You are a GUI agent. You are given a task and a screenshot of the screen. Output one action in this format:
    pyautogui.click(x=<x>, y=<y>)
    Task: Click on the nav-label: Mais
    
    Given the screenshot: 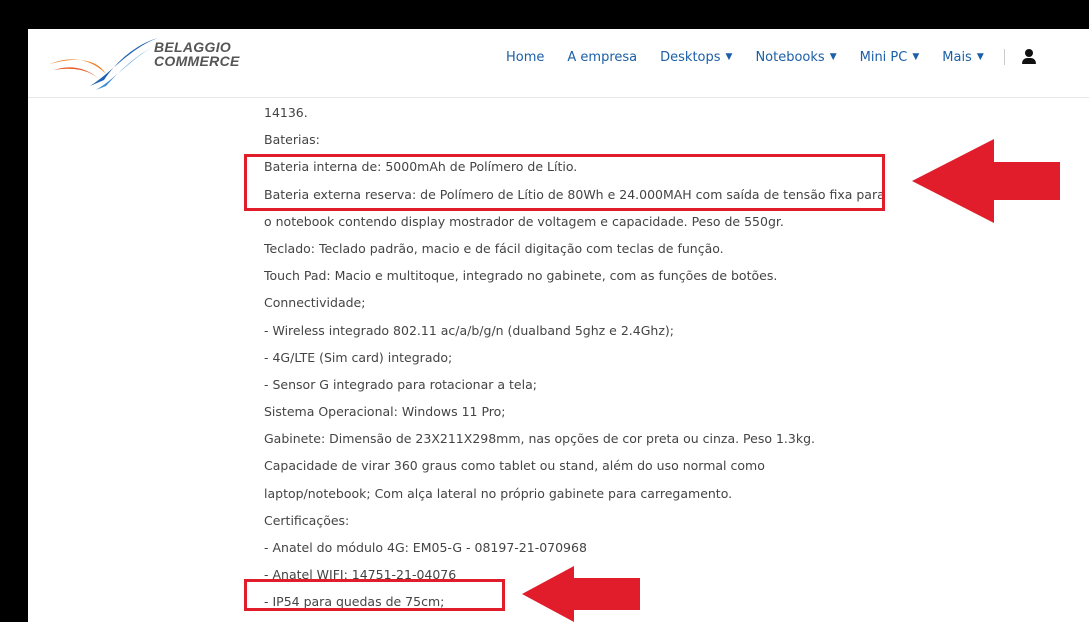 What is the action you would take?
    pyautogui.click(x=957, y=57)
    